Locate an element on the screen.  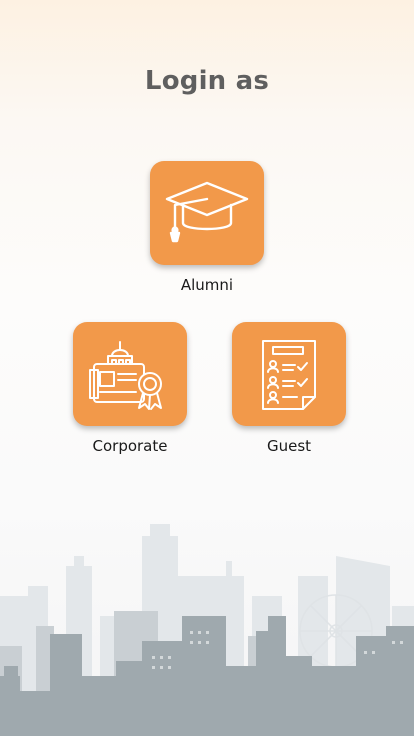
alumni-option: Alumni is located at coordinates (207, 227).